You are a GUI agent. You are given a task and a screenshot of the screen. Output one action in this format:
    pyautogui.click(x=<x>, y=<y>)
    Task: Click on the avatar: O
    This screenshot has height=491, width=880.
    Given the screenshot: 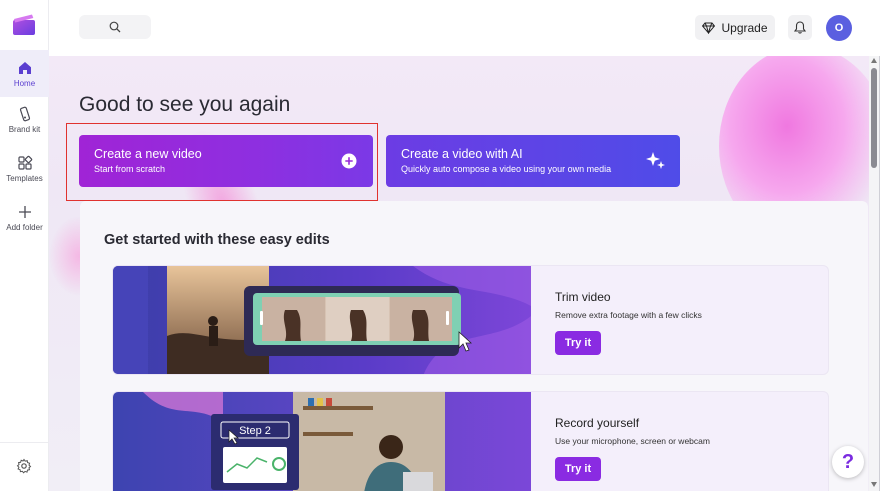 What is the action you would take?
    pyautogui.click(x=839, y=28)
    